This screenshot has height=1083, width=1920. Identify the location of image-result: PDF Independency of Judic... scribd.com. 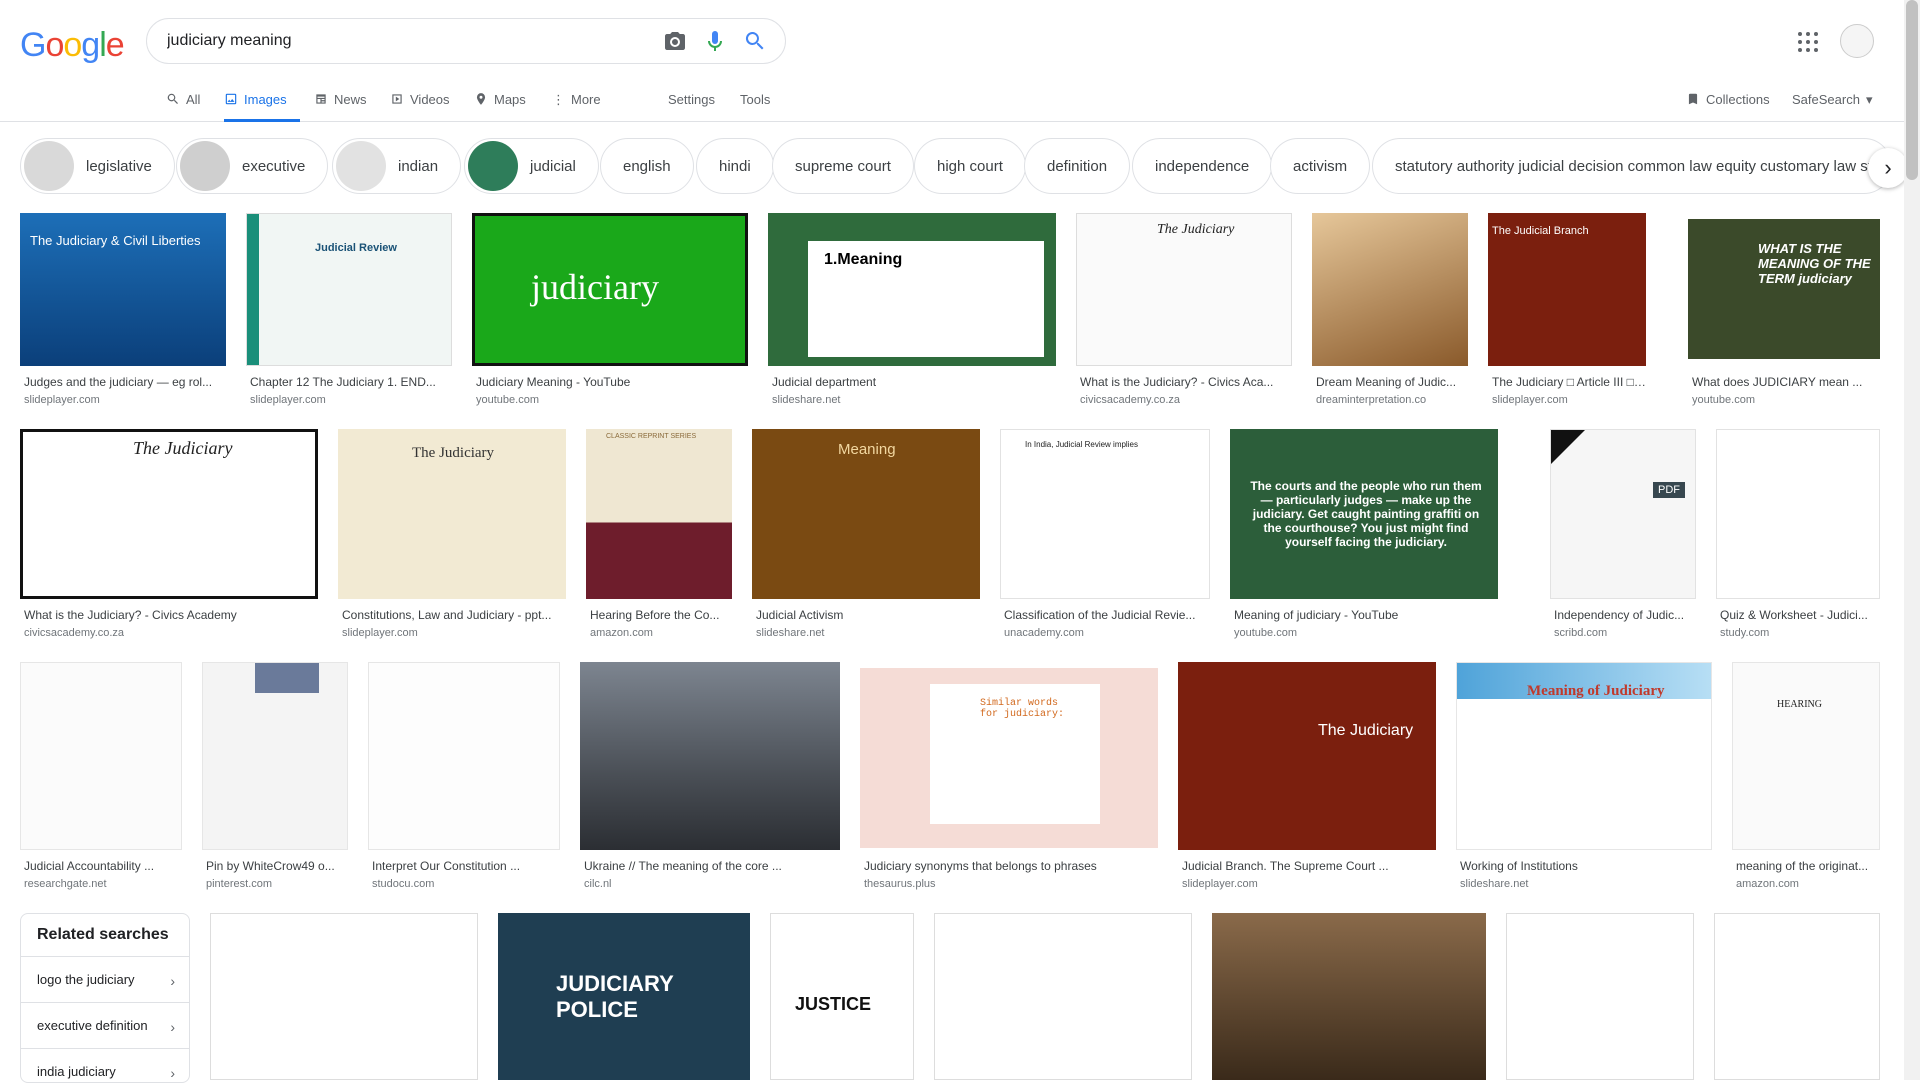
(1623, 536).